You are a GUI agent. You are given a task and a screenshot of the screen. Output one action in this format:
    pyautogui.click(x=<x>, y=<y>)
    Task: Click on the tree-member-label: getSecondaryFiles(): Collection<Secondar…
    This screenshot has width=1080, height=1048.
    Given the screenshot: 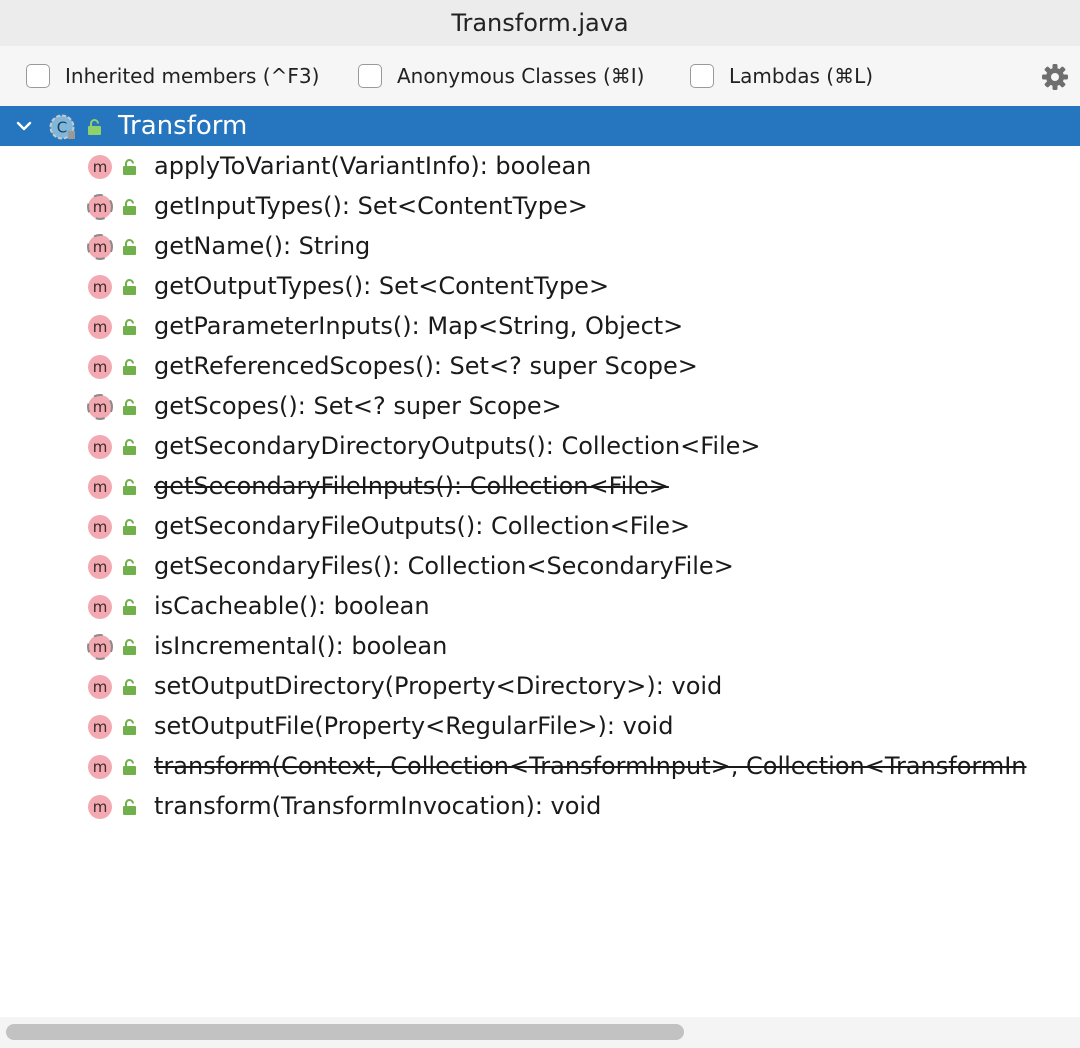 What is the action you would take?
    pyautogui.click(x=444, y=566)
    